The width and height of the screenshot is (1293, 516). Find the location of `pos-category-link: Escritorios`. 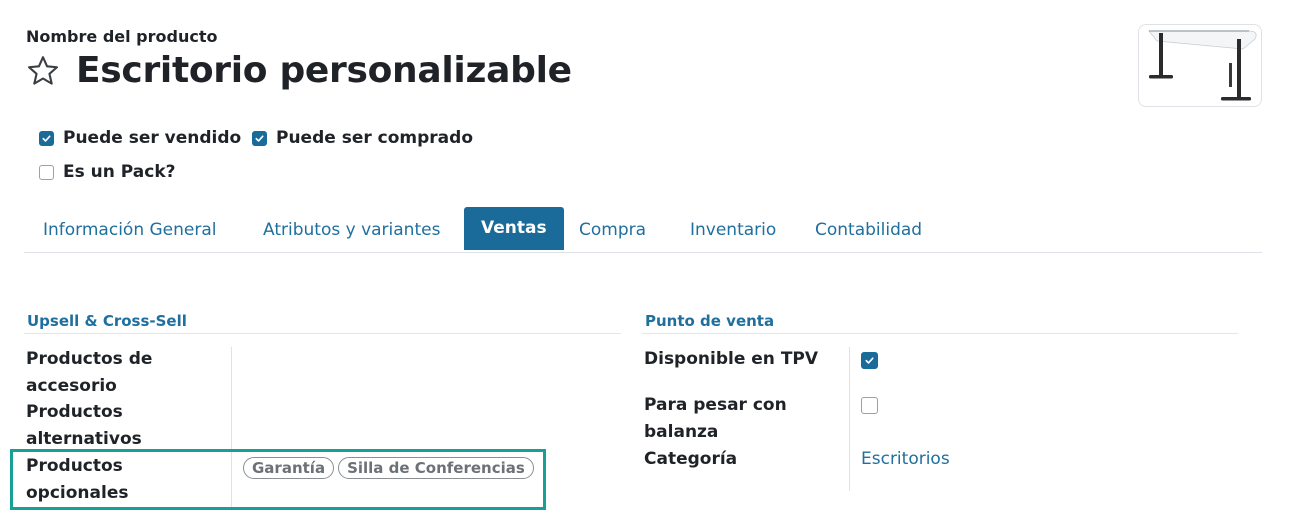

pos-category-link: Escritorios is located at coordinates (905, 459).